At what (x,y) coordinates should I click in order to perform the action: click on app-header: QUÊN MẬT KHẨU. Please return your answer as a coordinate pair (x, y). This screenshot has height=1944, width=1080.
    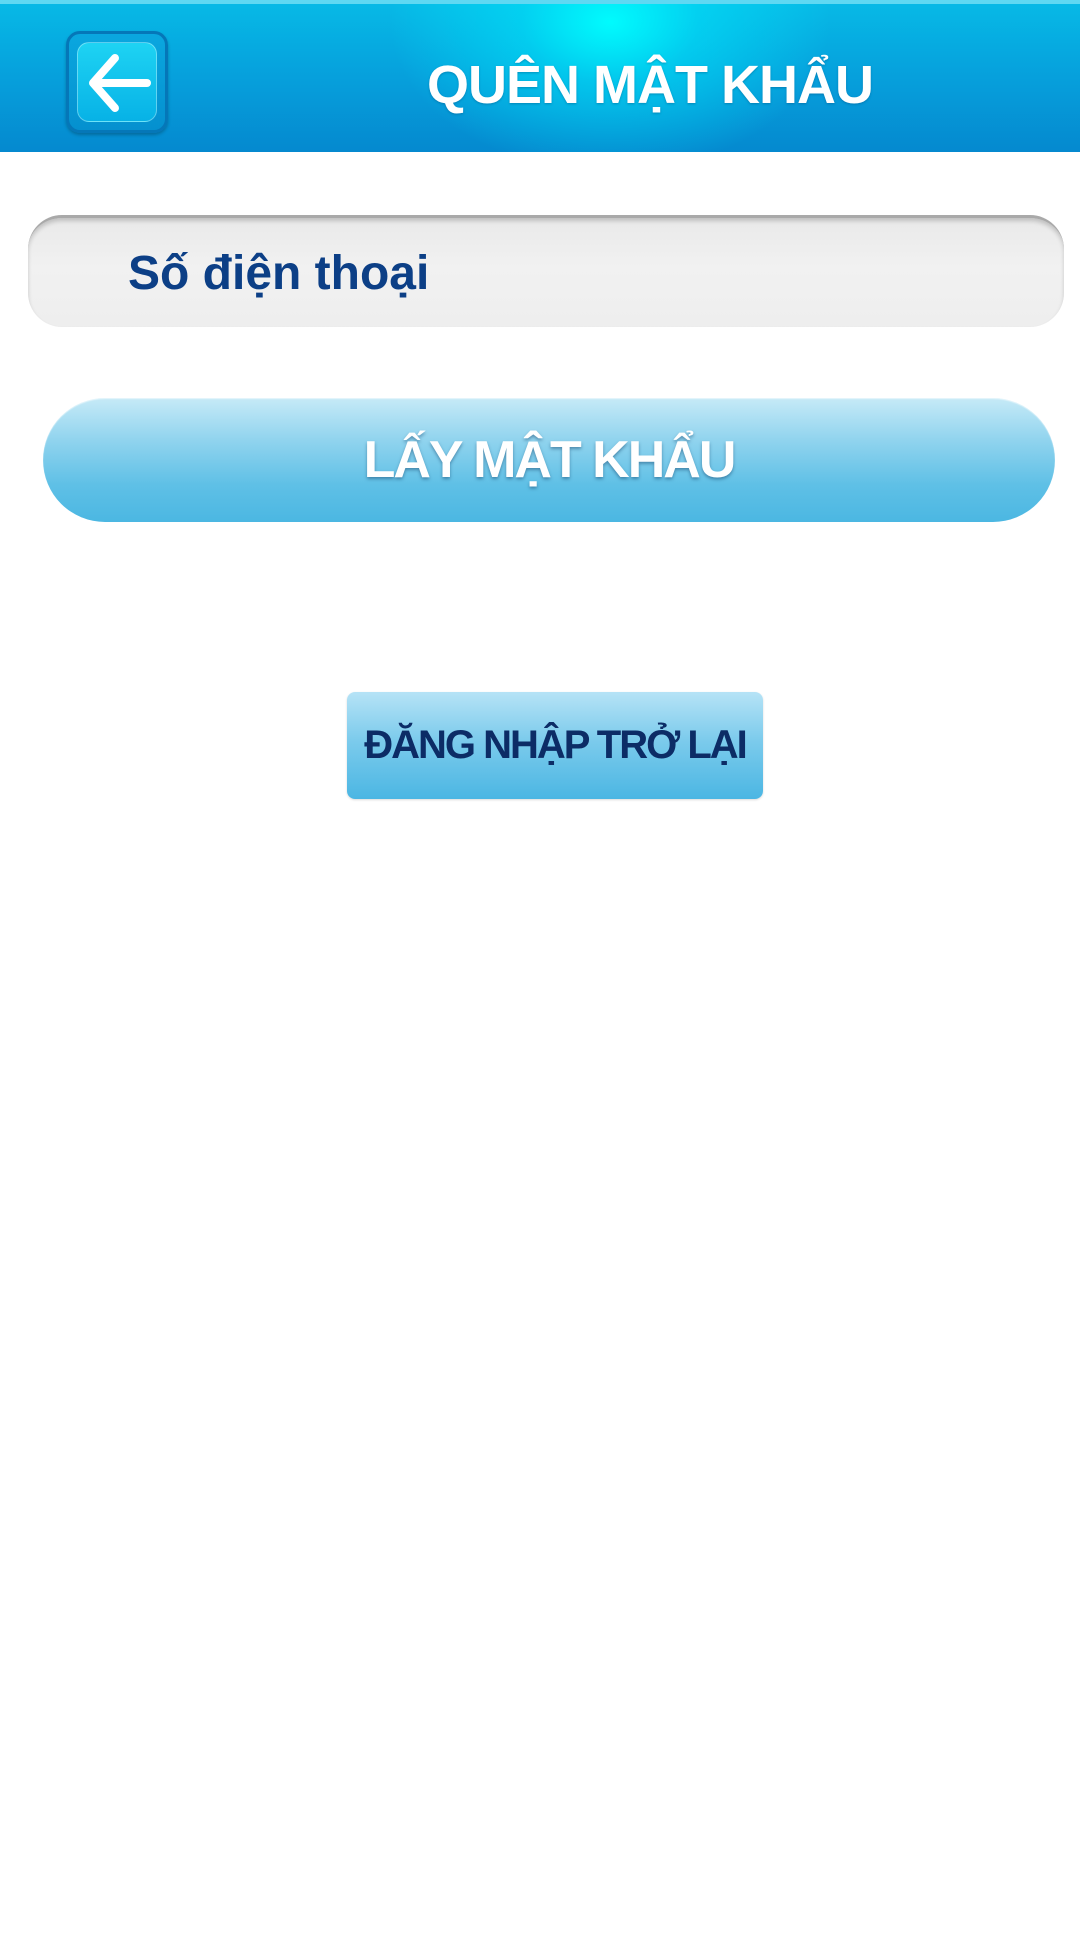
    Looking at the image, I should click on (540, 76).